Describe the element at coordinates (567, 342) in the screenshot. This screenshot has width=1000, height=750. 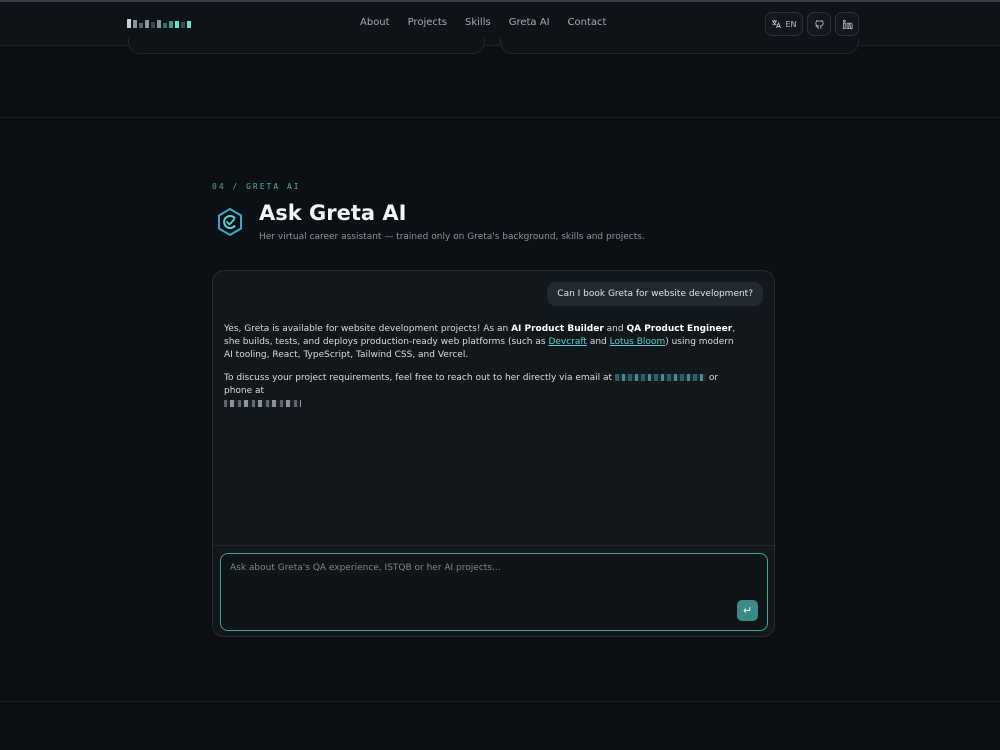
I see `devcraft-link: Devcraft` at that location.